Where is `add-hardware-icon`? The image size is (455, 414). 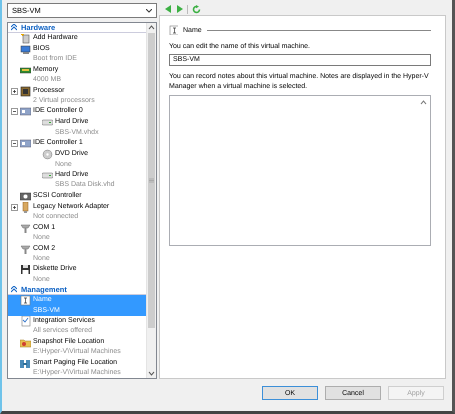
add-hardware-icon is located at coordinates (25, 38).